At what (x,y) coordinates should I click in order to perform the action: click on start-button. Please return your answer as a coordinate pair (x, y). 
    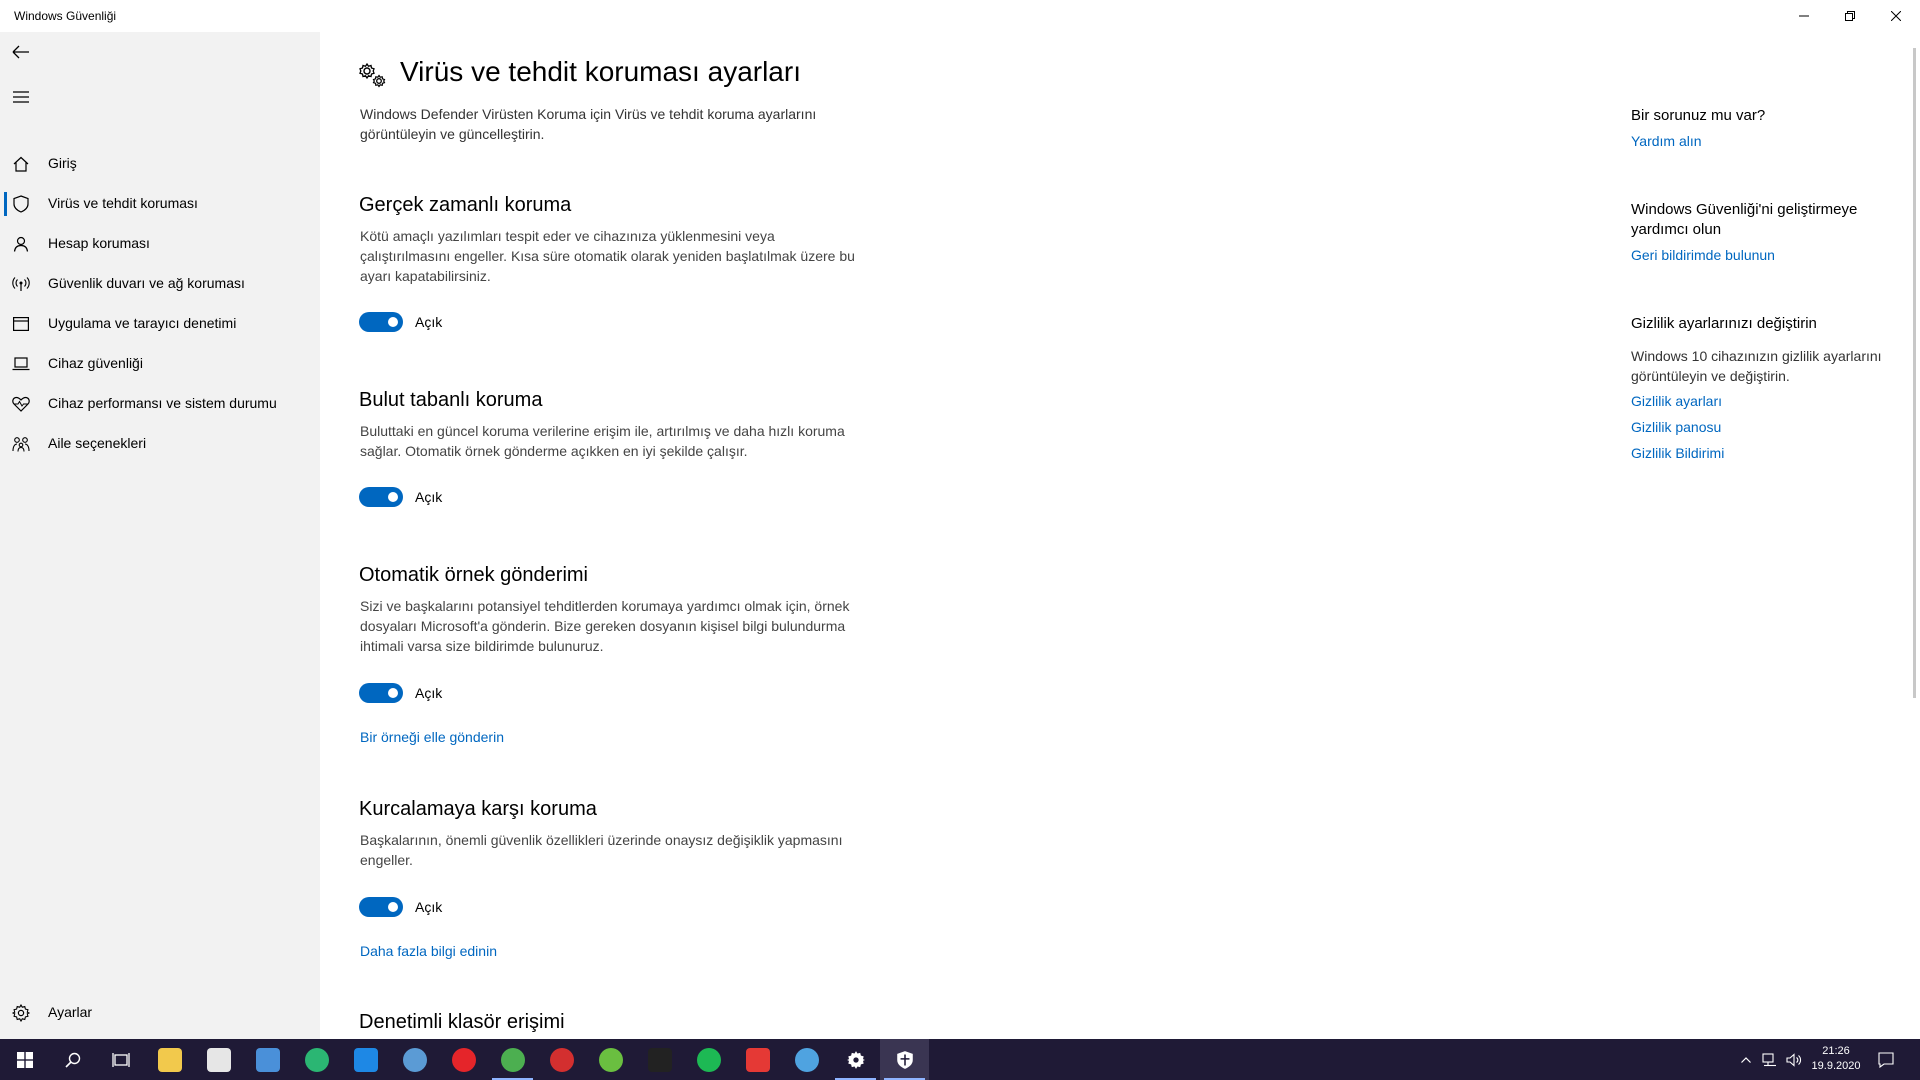
    Looking at the image, I should click on (24, 1059).